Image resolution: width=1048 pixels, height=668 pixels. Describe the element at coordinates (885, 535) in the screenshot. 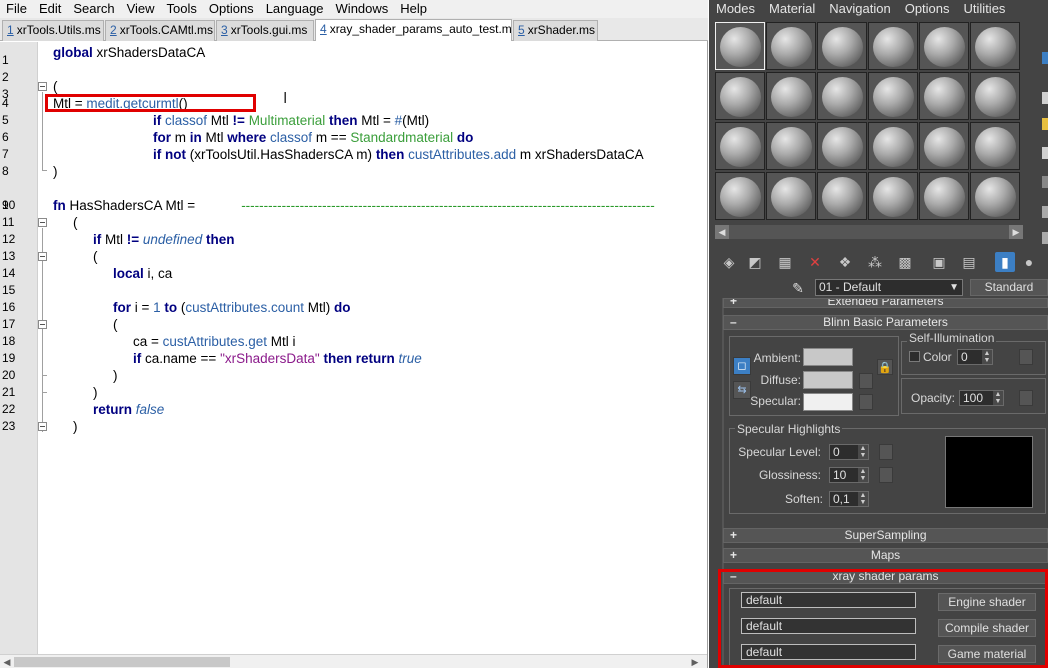

I see `rollout-supersampling: + SuperSampling` at that location.